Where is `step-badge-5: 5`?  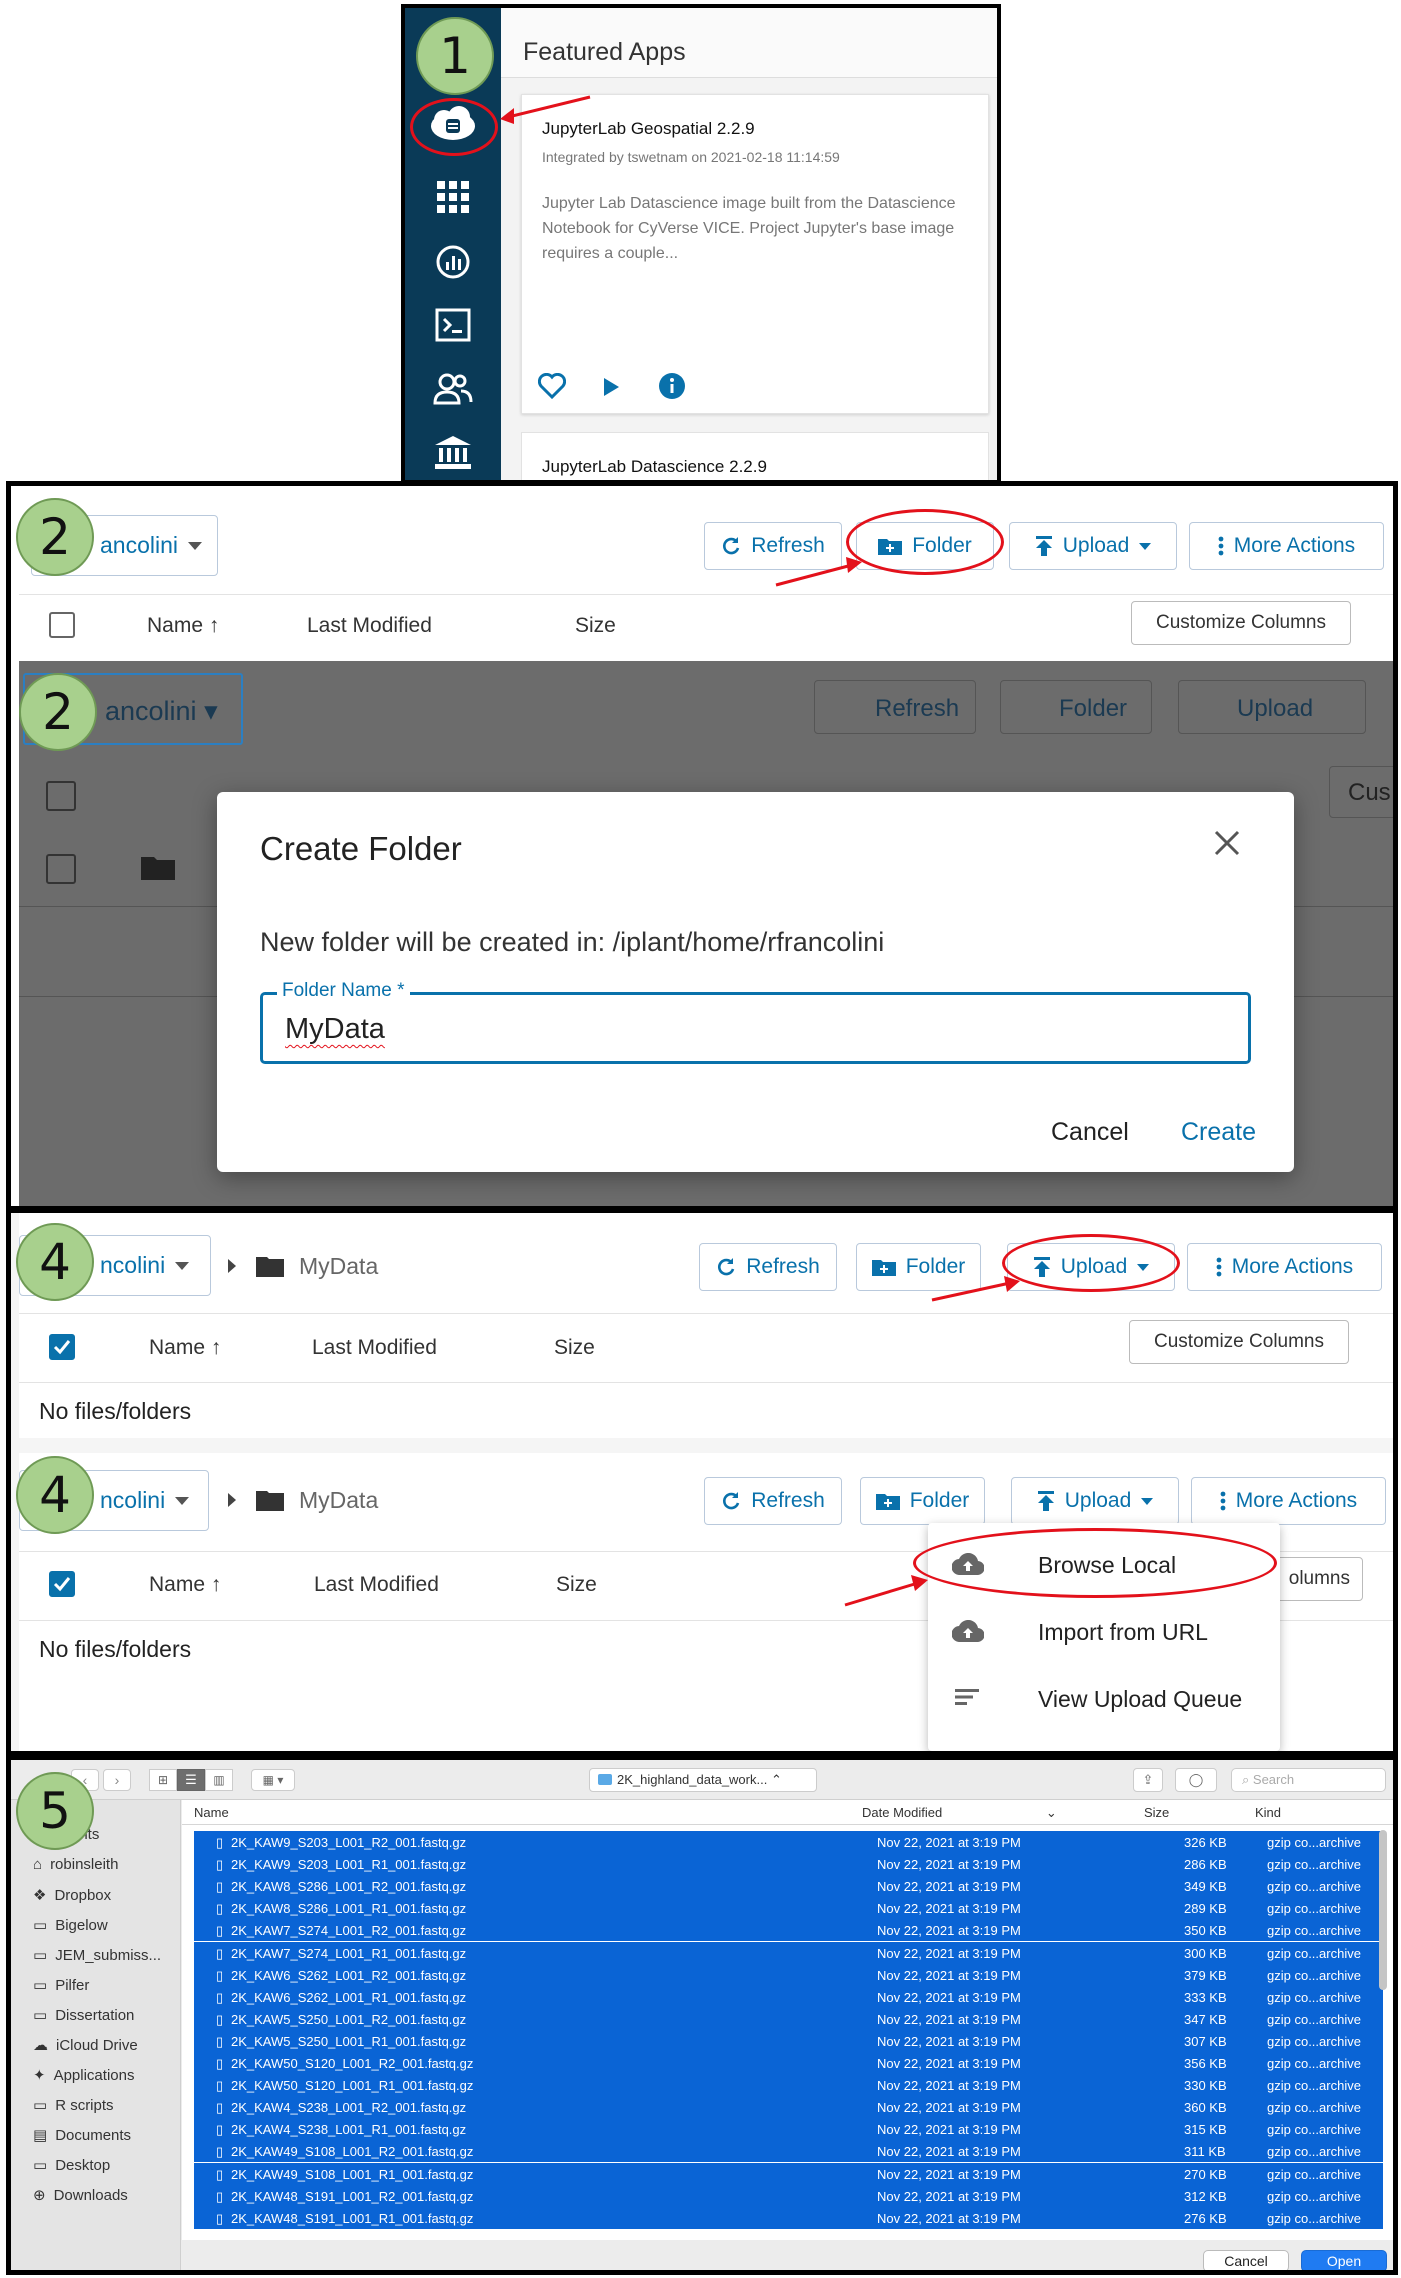
step-badge-5: 5 is located at coordinates (55, 1811).